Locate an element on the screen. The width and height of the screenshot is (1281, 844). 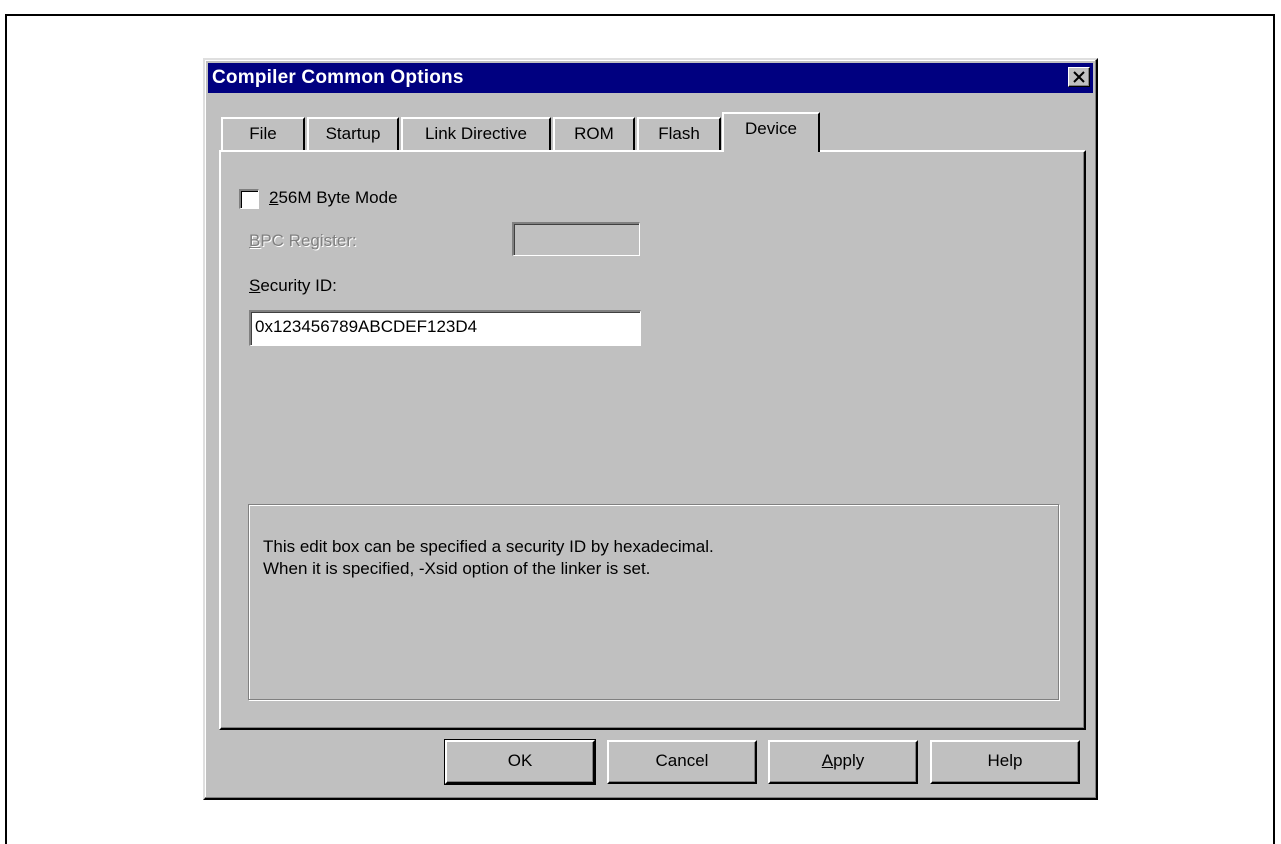
bpc-mnemonic: B is located at coordinates (255, 240).